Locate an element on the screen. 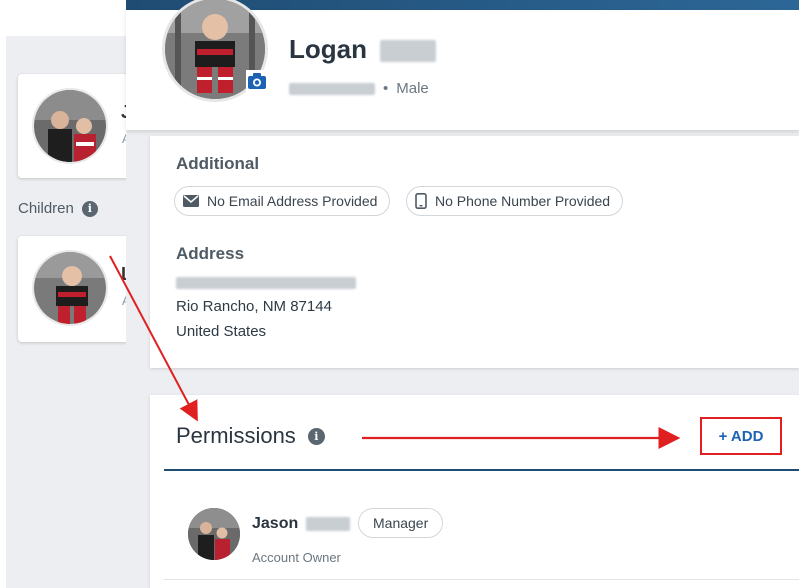 The width and height of the screenshot is (799, 588). phone-chip: No Phone Number Provided is located at coordinates (515, 201).